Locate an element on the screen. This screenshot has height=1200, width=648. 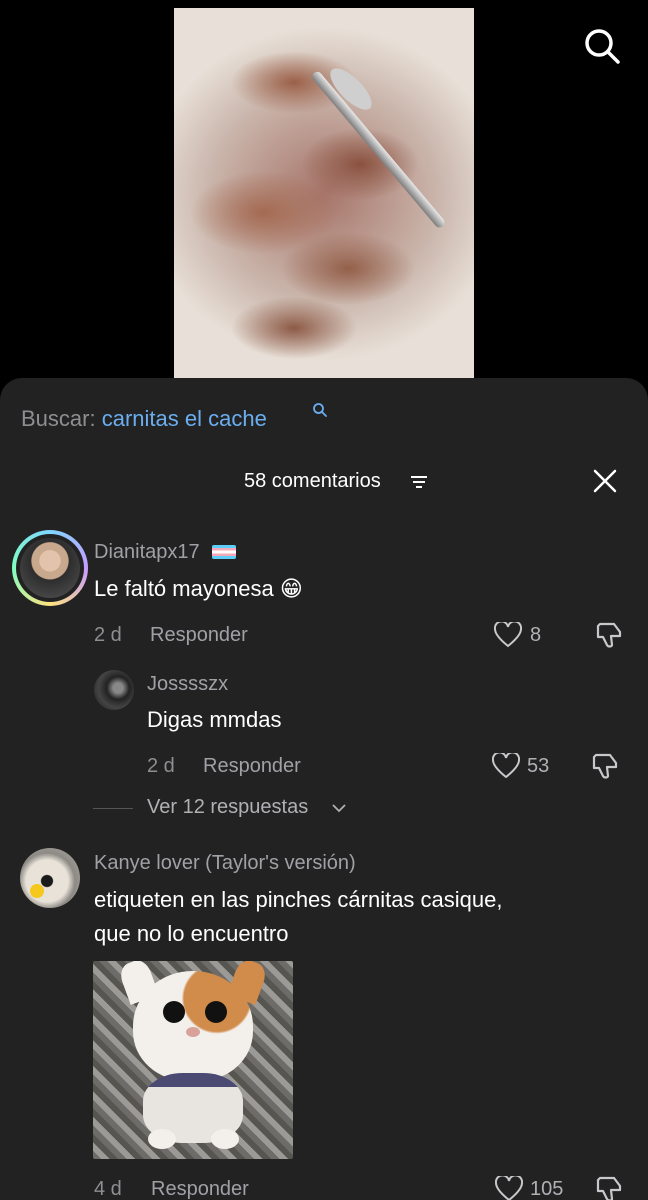
like-count: 8 is located at coordinates (536, 635).